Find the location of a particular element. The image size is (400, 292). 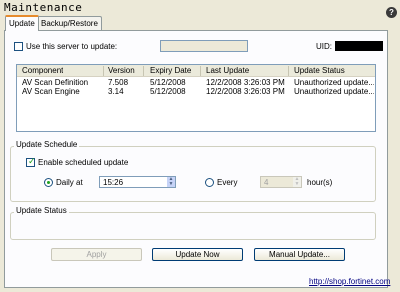

tab-update: Update is located at coordinates (22, 23).